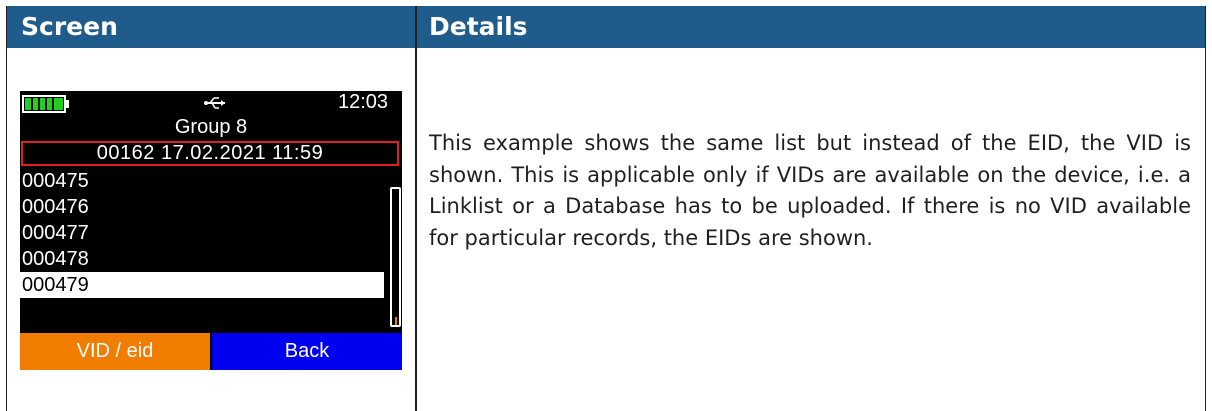 This screenshot has height=411, width=1212. Describe the element at coordinates (211, 351) in the screenshot. I see `softkey-bar: VID / eid Back` at that location.